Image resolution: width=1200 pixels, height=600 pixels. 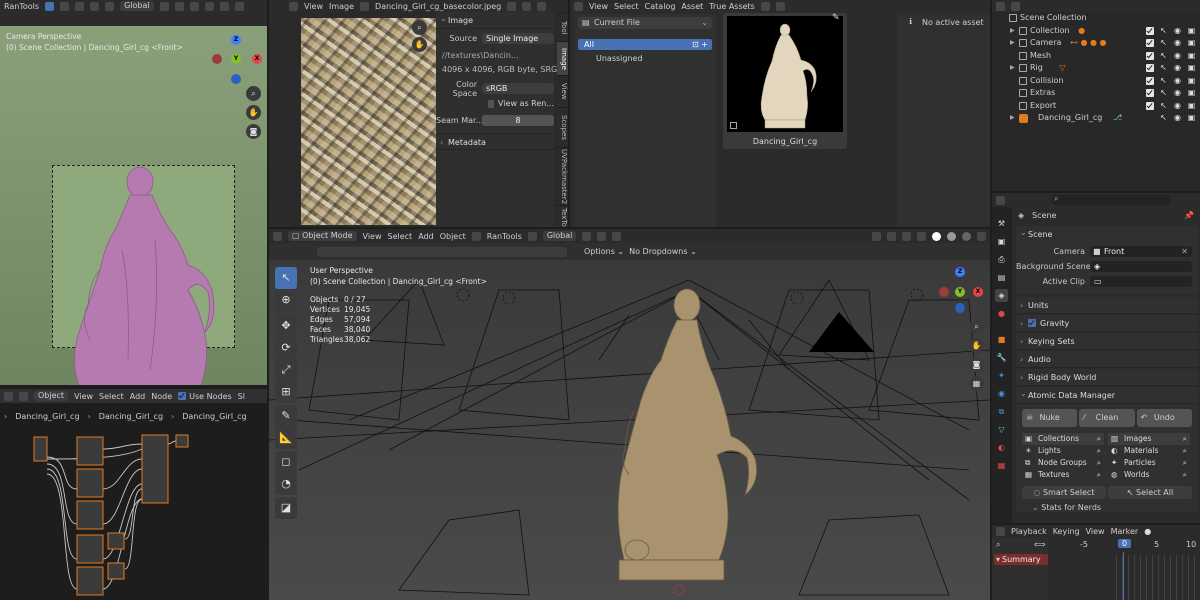 What do you see at coordinates (1001, 411) in the screenshot?
I see `constraints-tab-icon: ⧉` at bounding box center [1001, 411].